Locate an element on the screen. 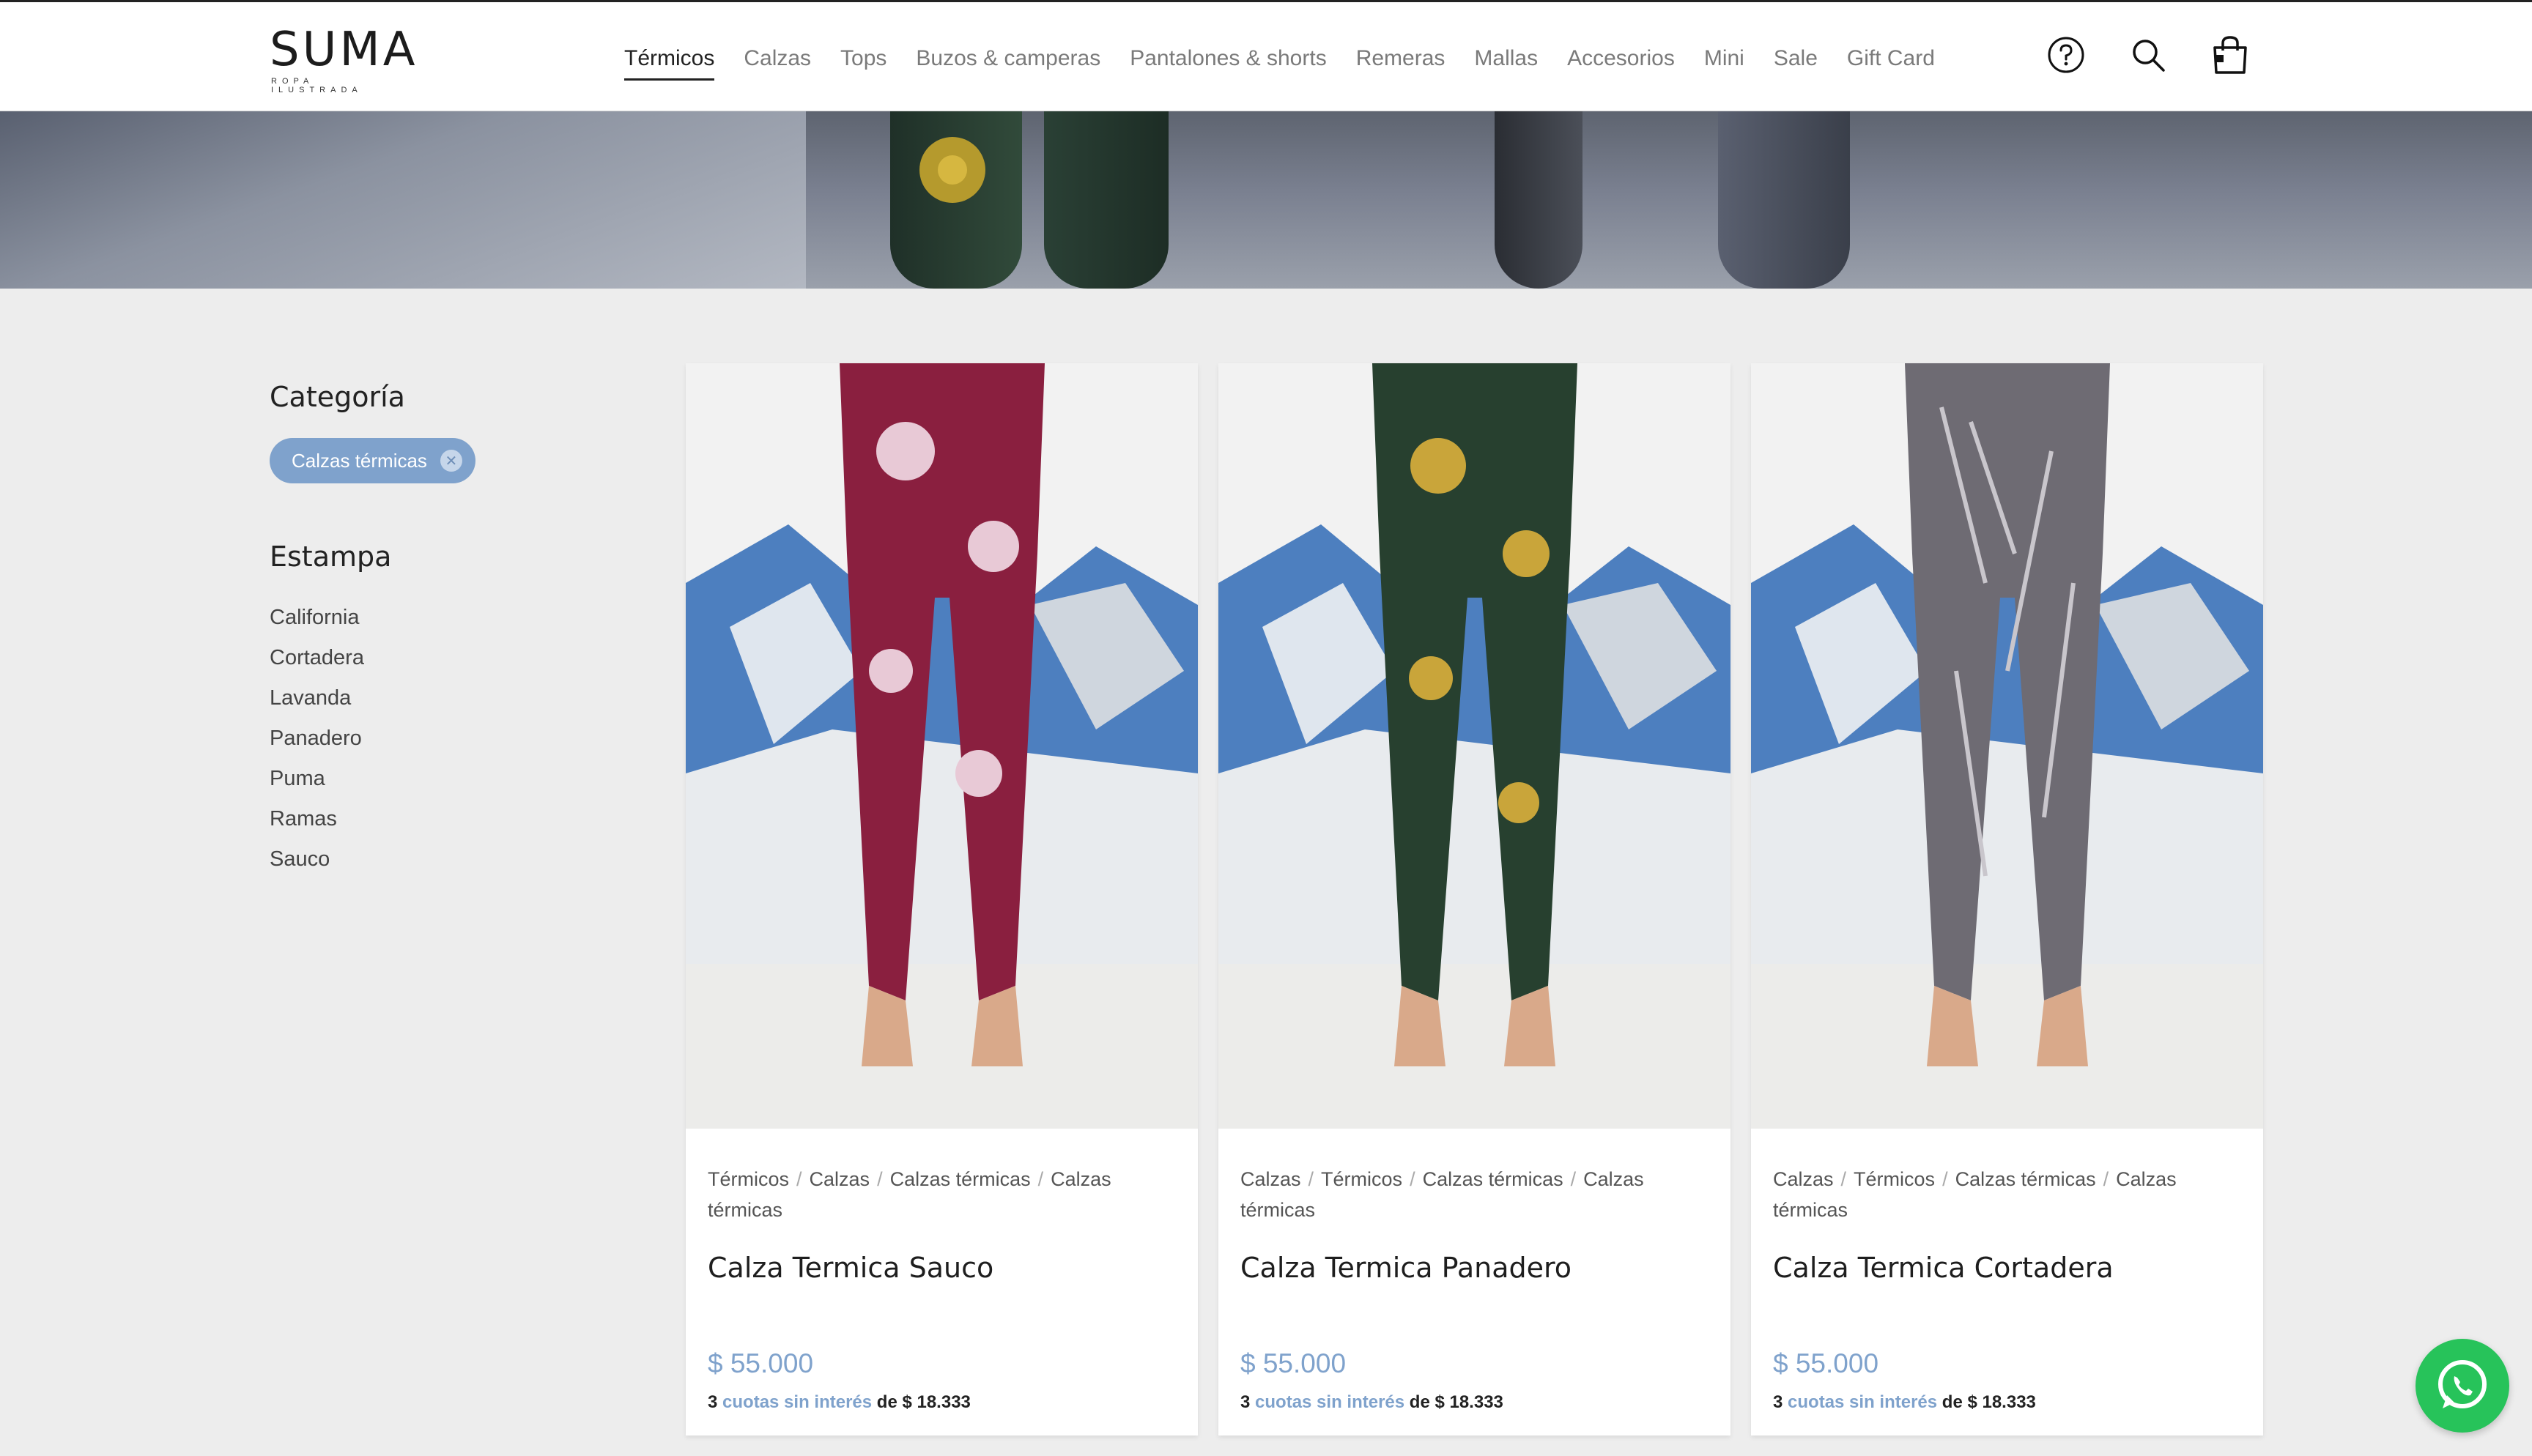  nav-pantalones-shorts: Pantalones & shorts is located at coordinates (1228, 60).